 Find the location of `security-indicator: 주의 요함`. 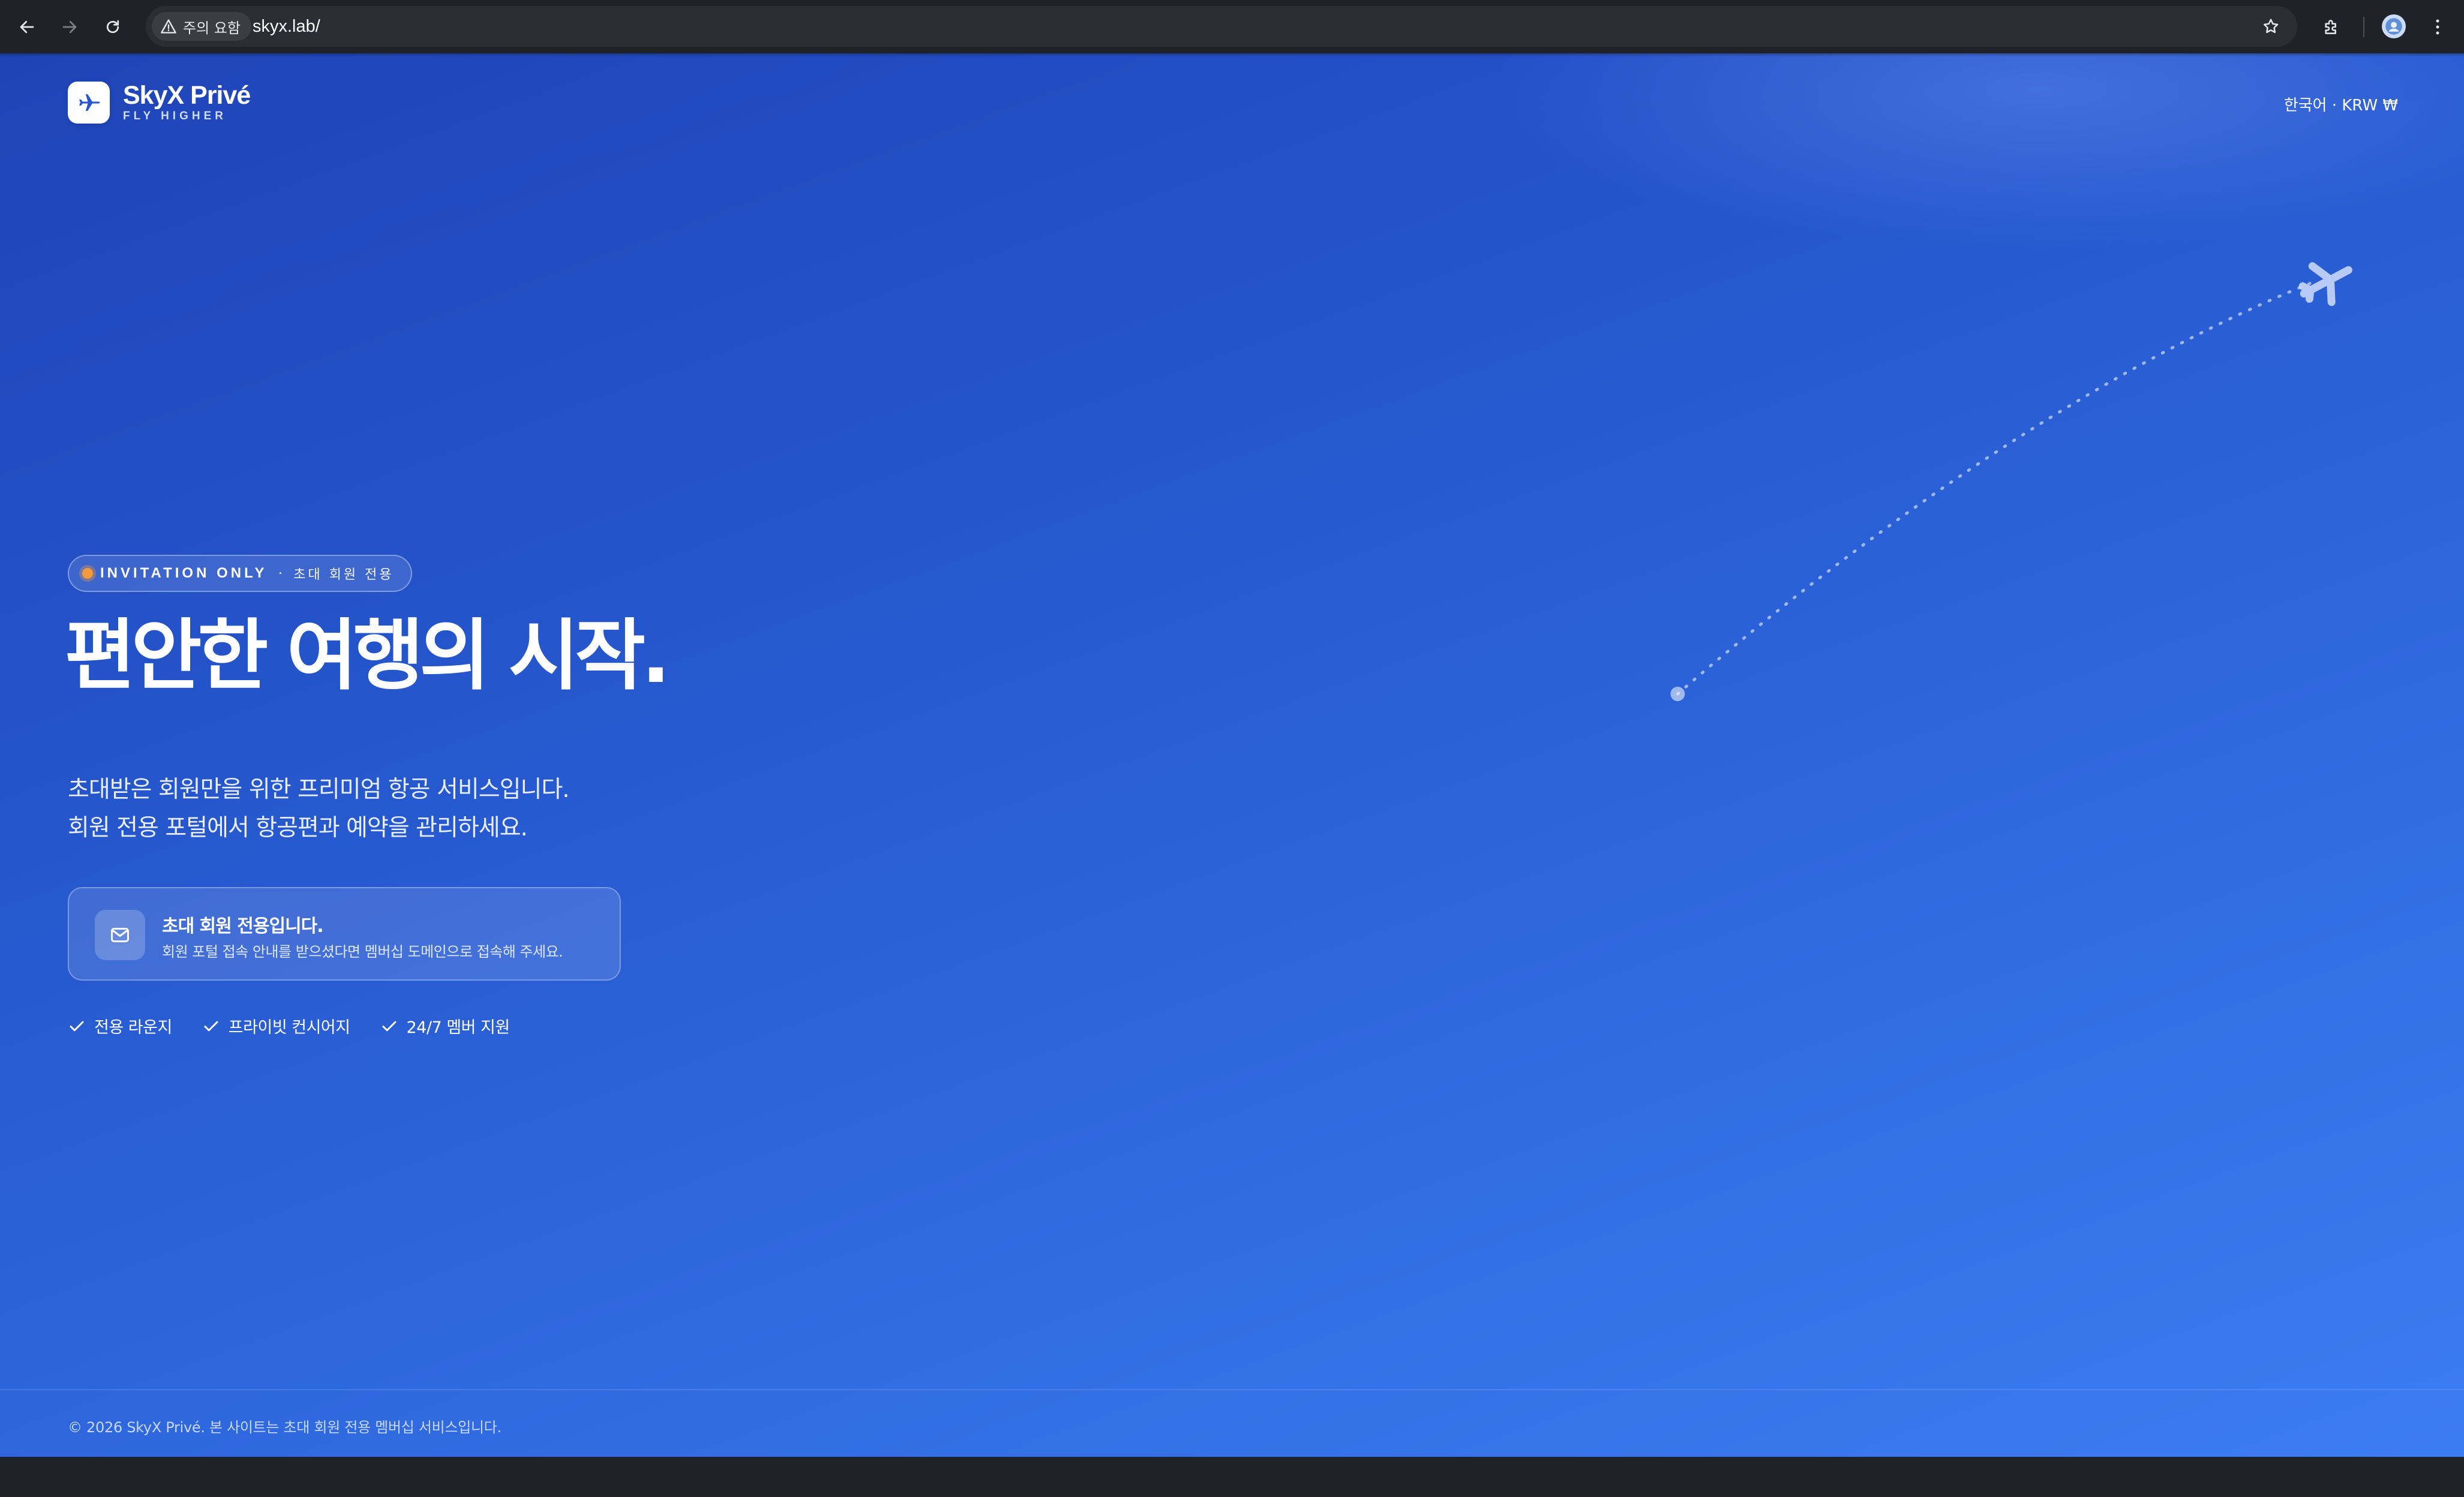

security-indicator: 주의 요함 is located at coordinates (201, 26).